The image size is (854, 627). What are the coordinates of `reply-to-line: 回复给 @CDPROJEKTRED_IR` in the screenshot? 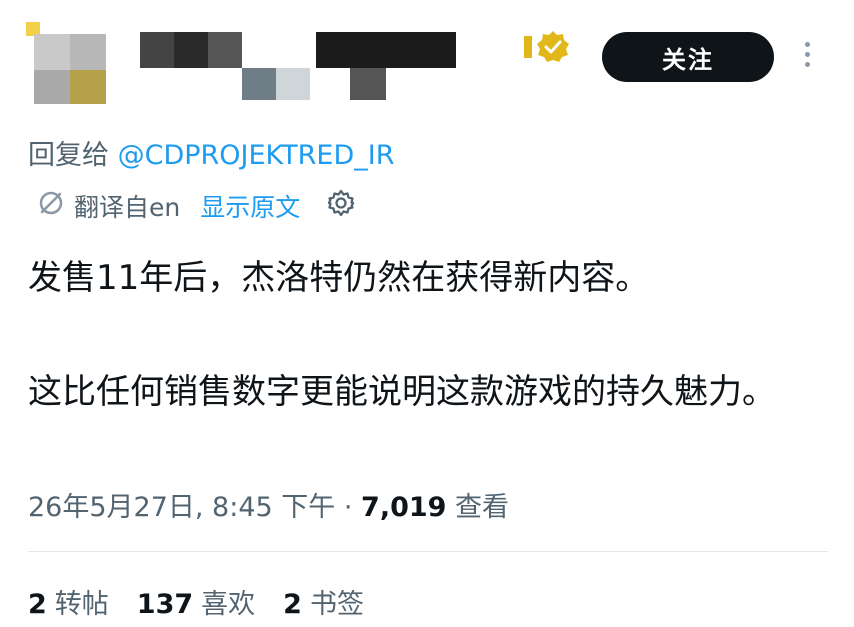 It's located at (211, 152).